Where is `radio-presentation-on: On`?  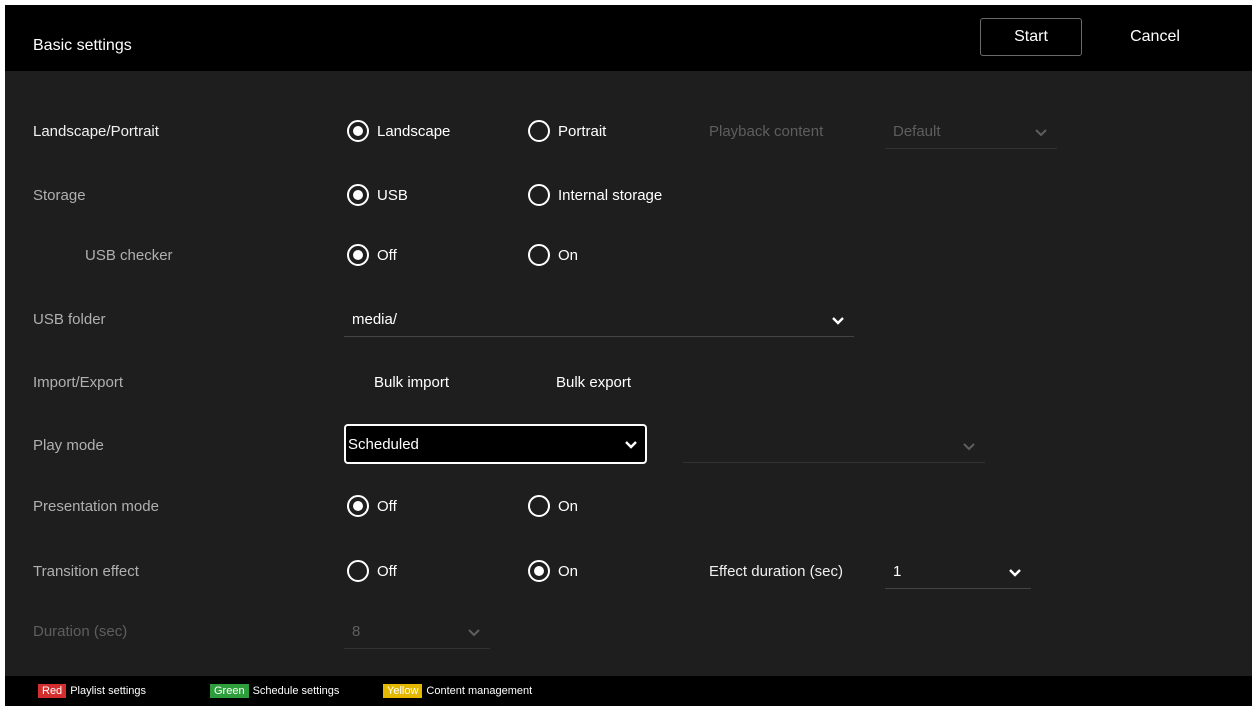 radio-presentation-on: On is located at coordinates (553, 506).